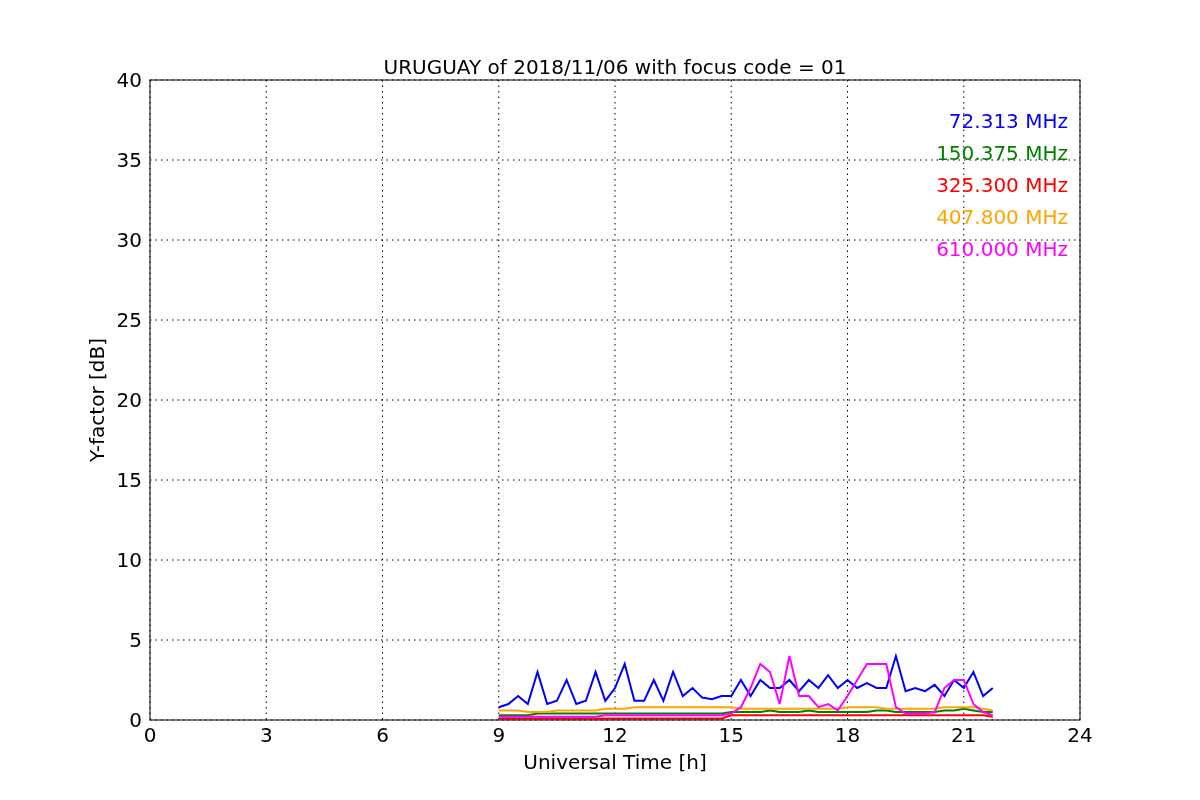 The image size is (1200, 800). What do you see at coordinates (266, 735) in the screenshot?
I see `x-tick-label: 3` at bounding box center [266, 735].